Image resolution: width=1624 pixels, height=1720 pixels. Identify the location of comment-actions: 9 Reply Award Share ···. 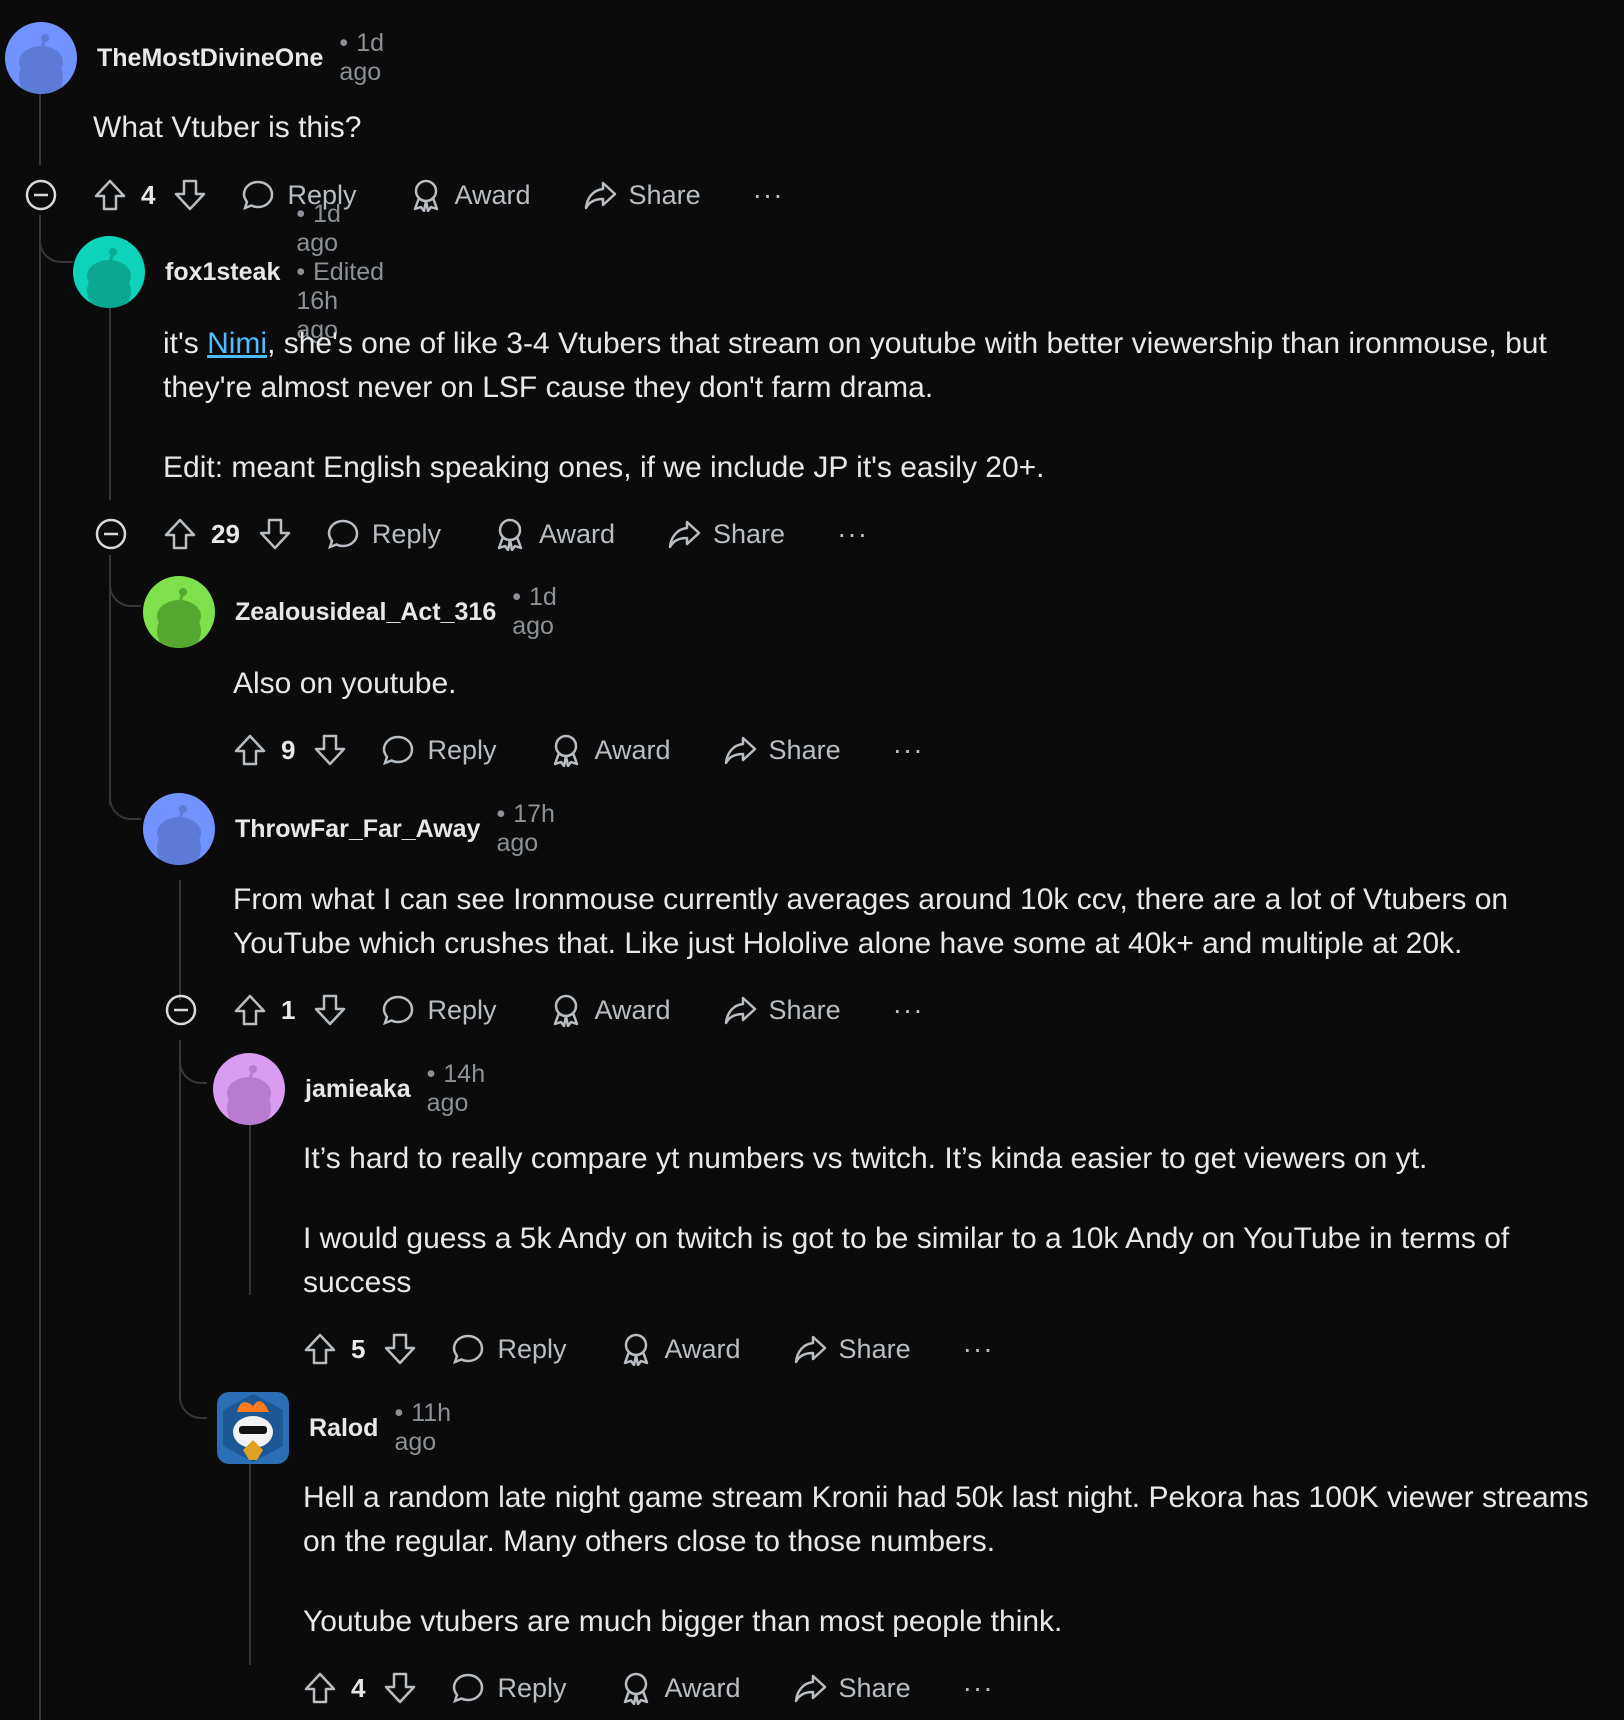
(578, 750).